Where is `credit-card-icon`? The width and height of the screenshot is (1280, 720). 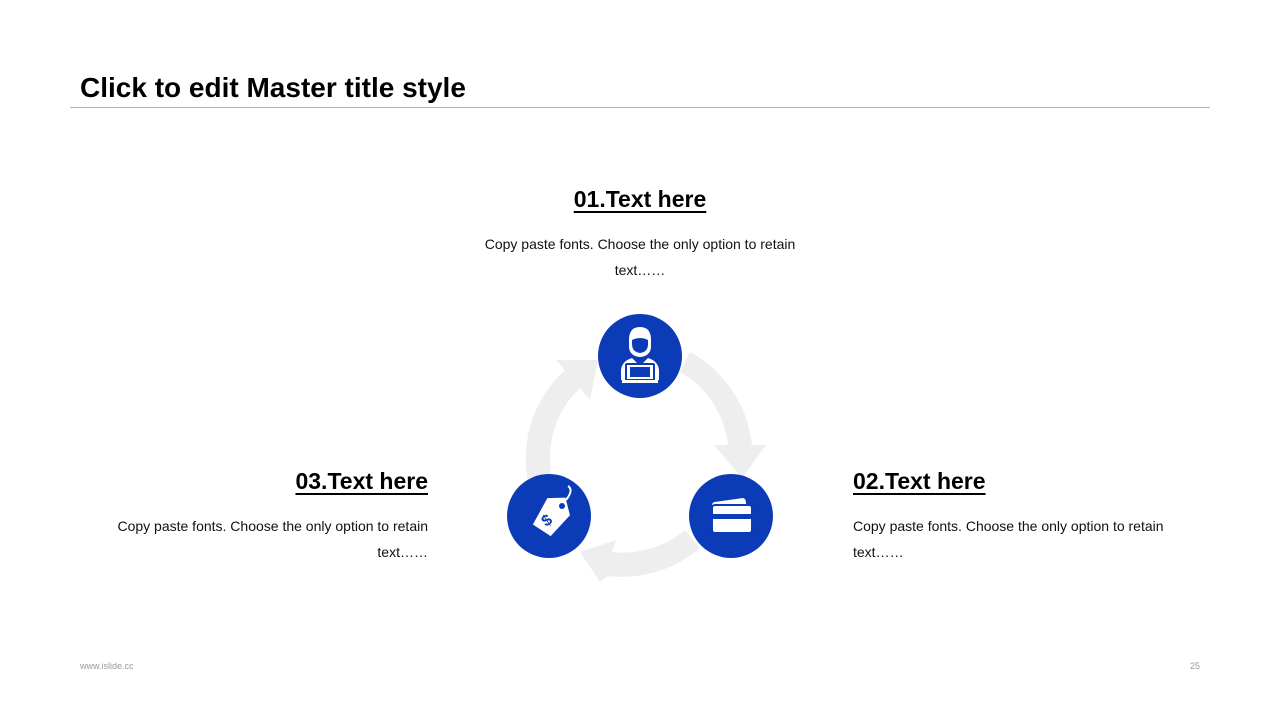
credit-card-icon is located at coordinates (732, 516).